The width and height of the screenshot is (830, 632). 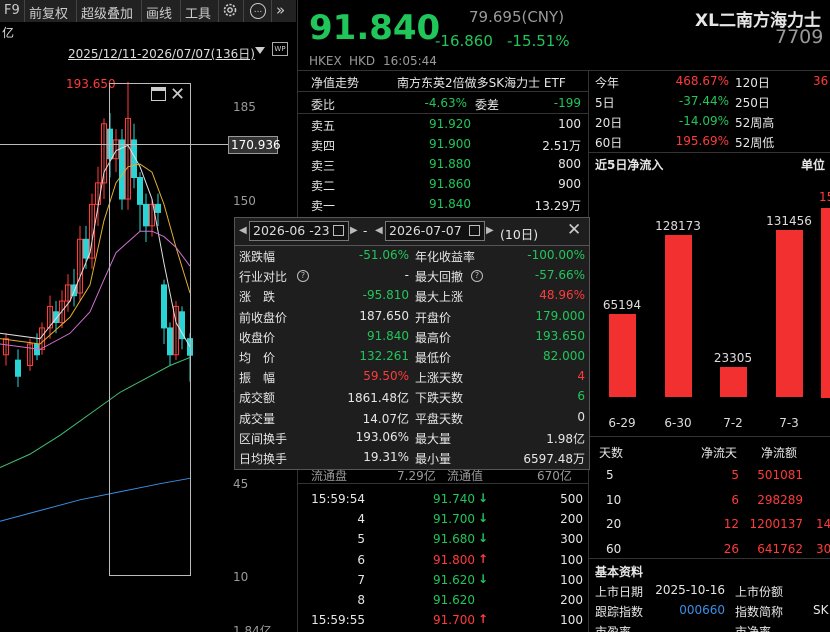 I want to click on change-percent: -15.51%, so click(x=538, y=41).